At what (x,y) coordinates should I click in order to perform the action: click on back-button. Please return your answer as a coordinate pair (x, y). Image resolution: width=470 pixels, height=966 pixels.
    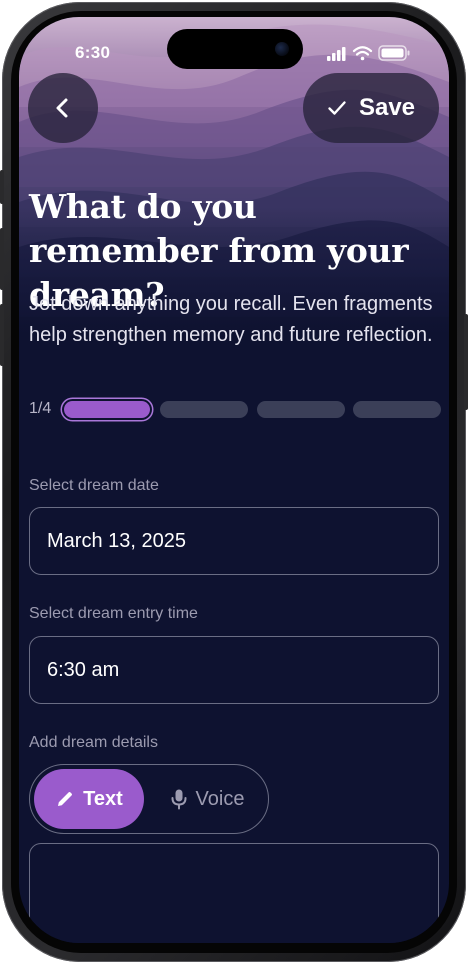
    Looking at the image, I should click on (63, 108).